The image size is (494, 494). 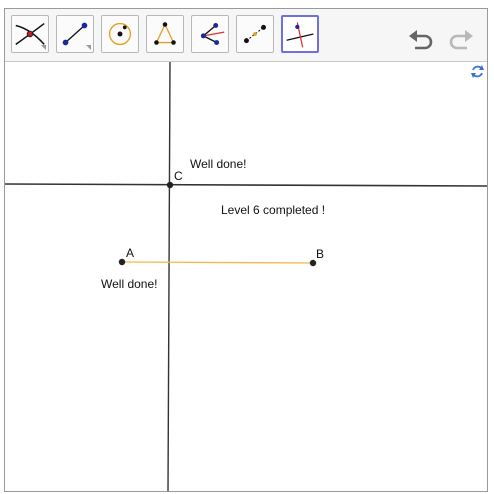 I want to click on angle-bisector-tool-button, so click(x=210, y=34).